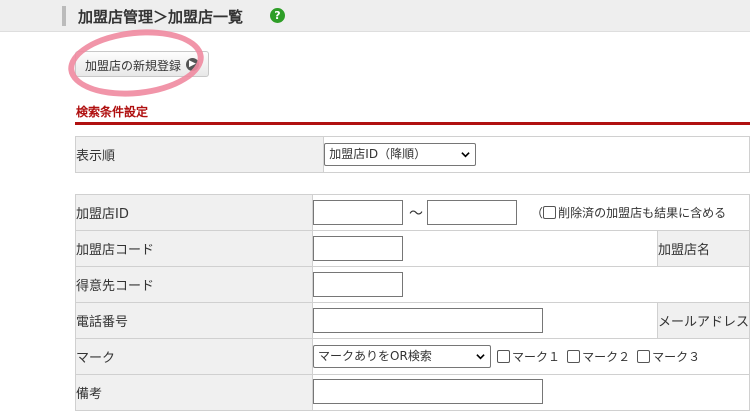  I want to click on mark2-label: マーク２, so click(606, 357).